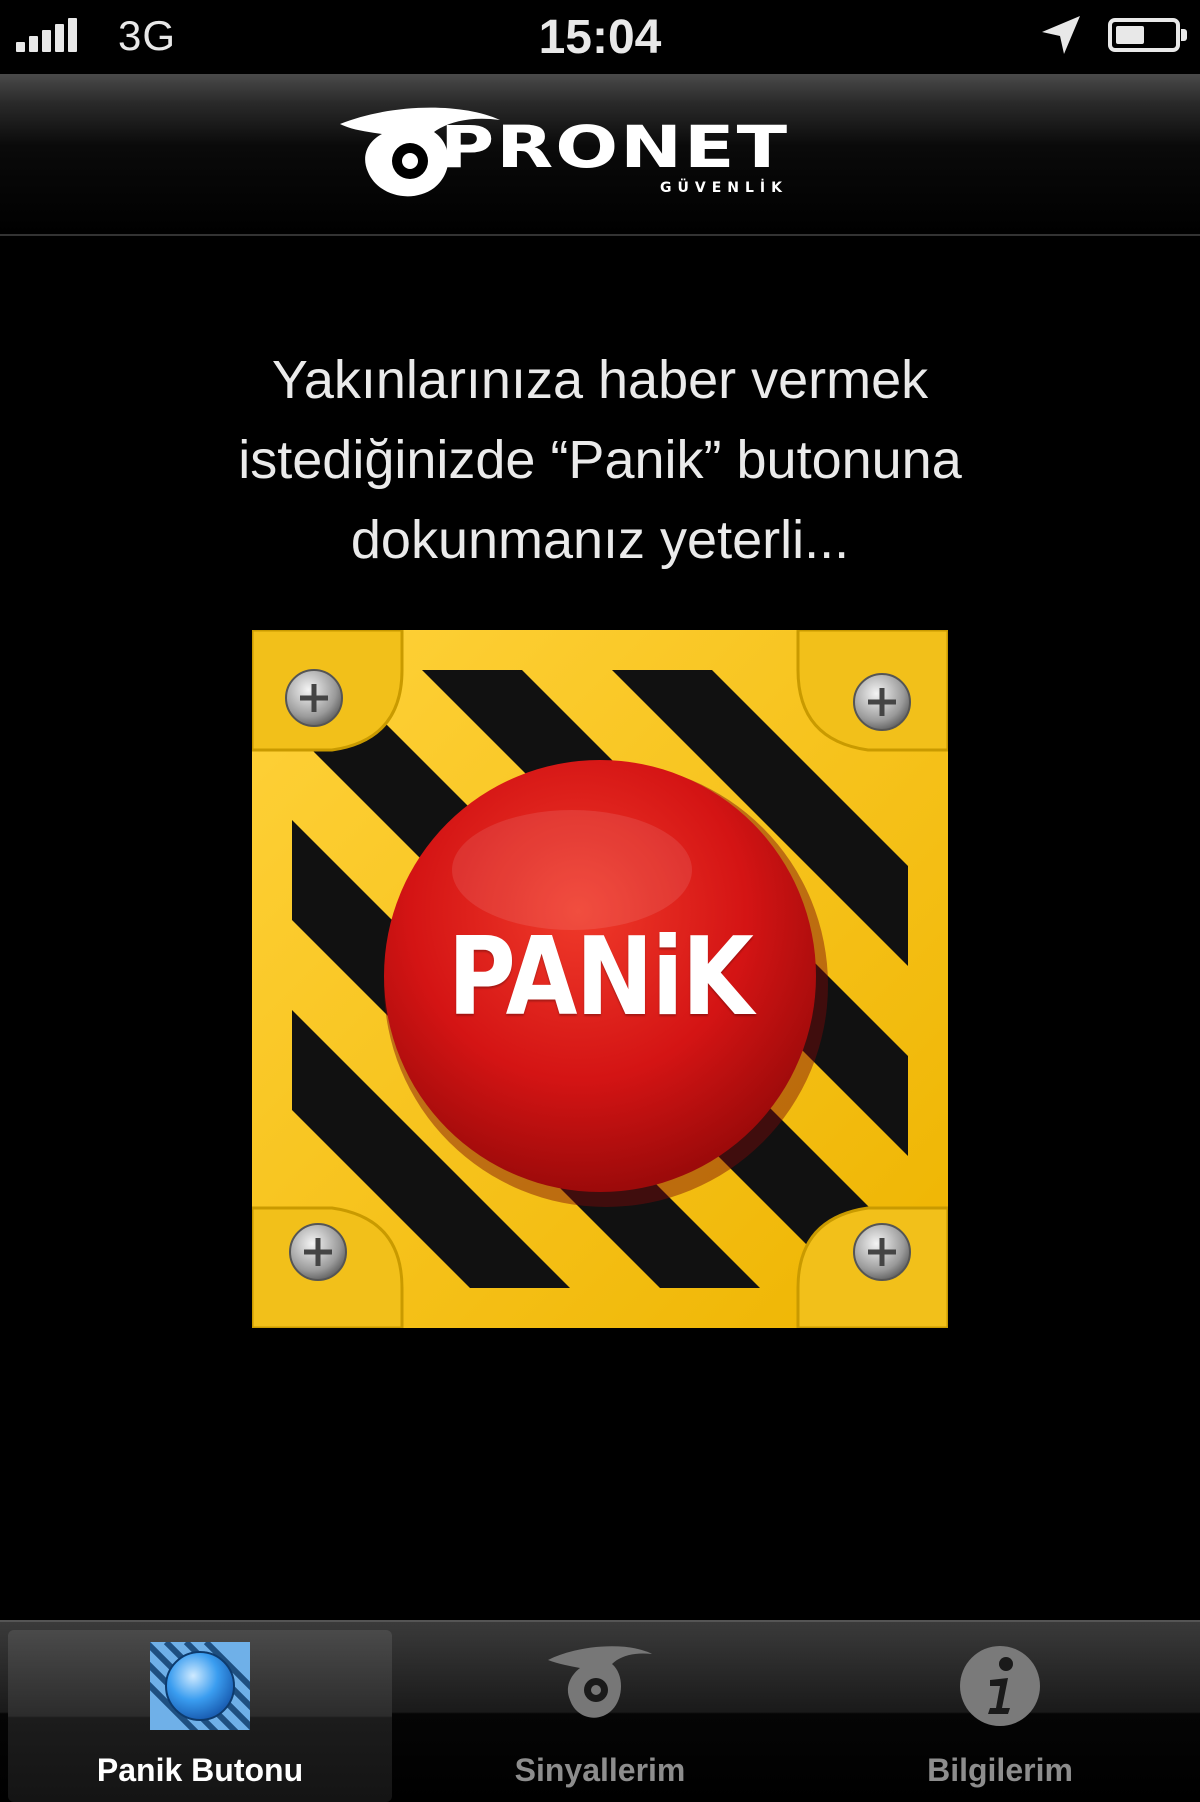 The width and height of the screenshot is (1200, 1802). Describe the element at coordinates (1130, 35) in the screenshot. I see `battery-fill` at that location.